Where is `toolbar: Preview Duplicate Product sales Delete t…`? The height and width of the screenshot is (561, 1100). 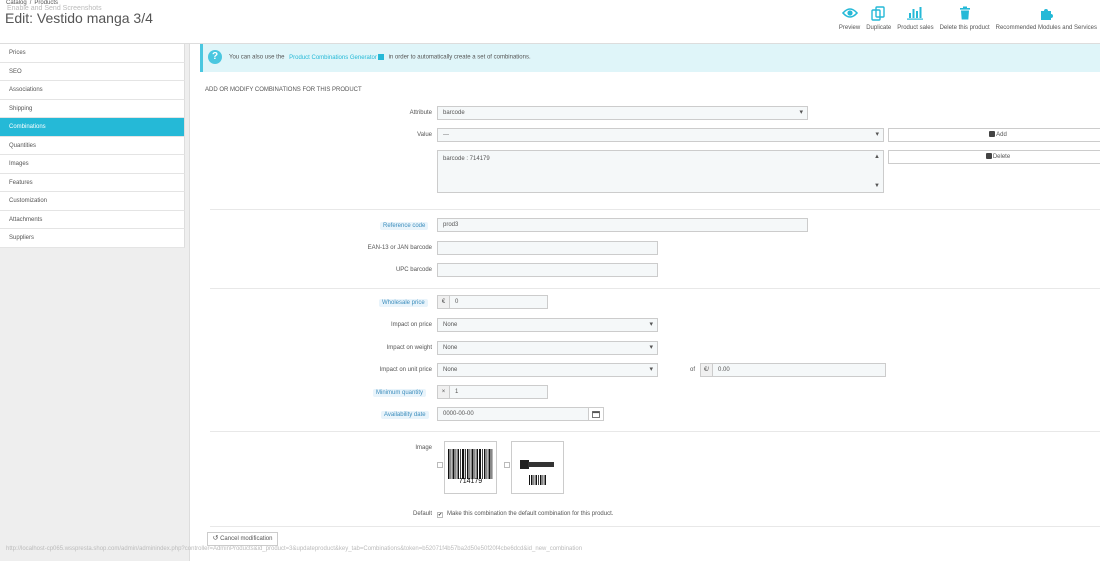
toolbar: Preview Duplicate Product sales Delete t… is located at coordinates (968, 17).